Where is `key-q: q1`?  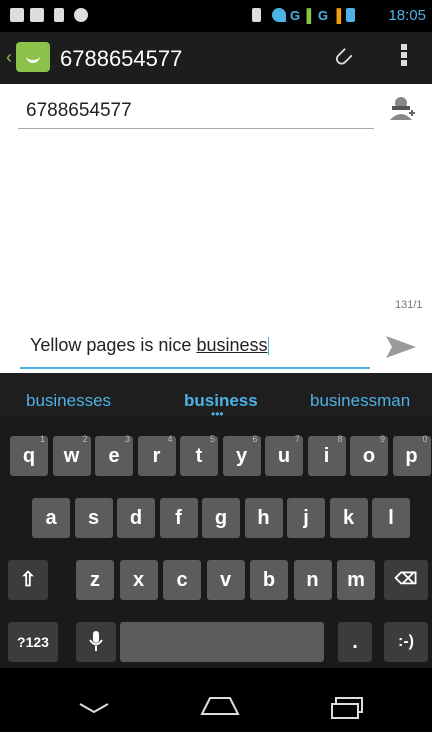 key-q: q1 is located at coordinates (29, 455).